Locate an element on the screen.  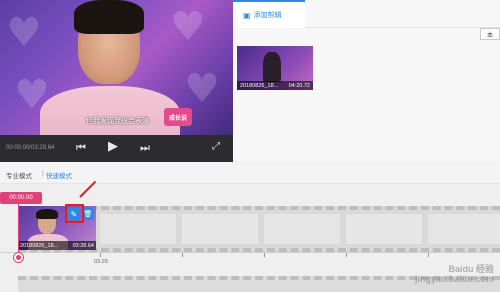
timeline-clip-duration: 03:28.64 is located at coordinates (83, 245).